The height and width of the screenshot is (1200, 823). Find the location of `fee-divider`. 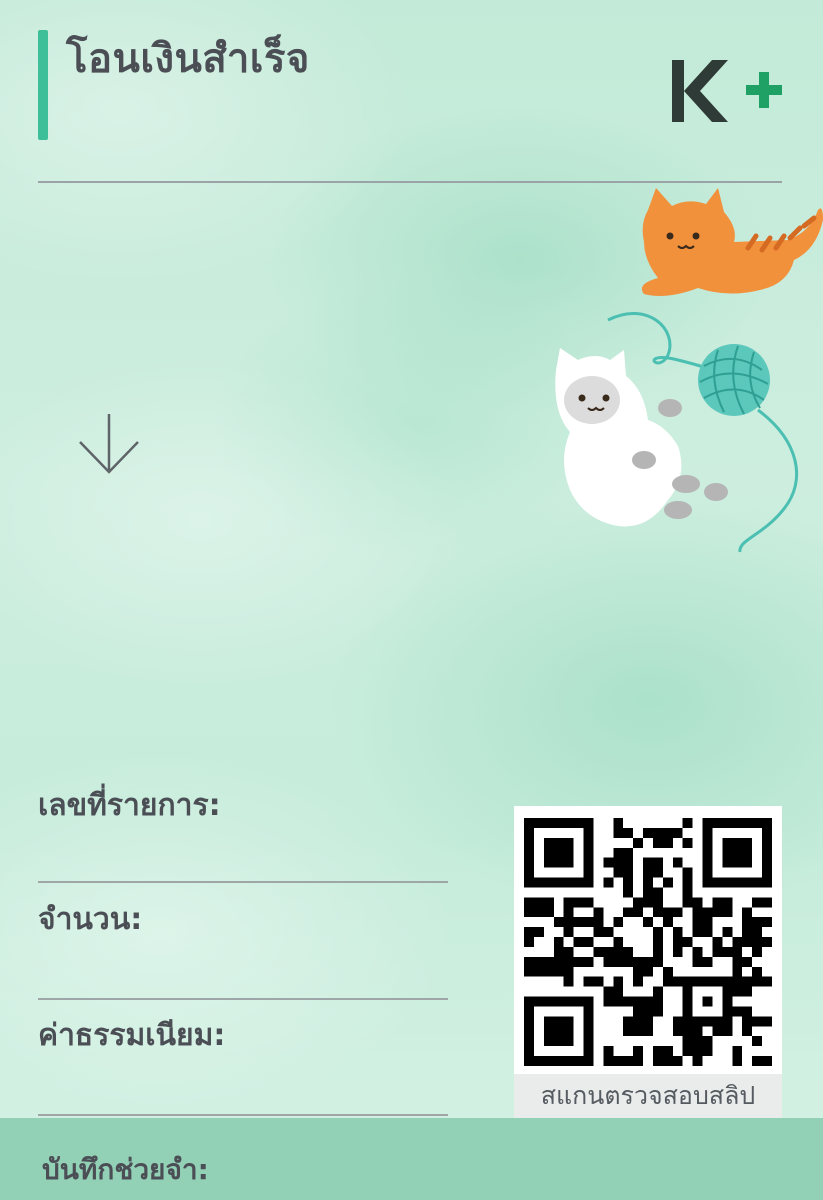

fee-divider is located at coordinates (243, 1115).